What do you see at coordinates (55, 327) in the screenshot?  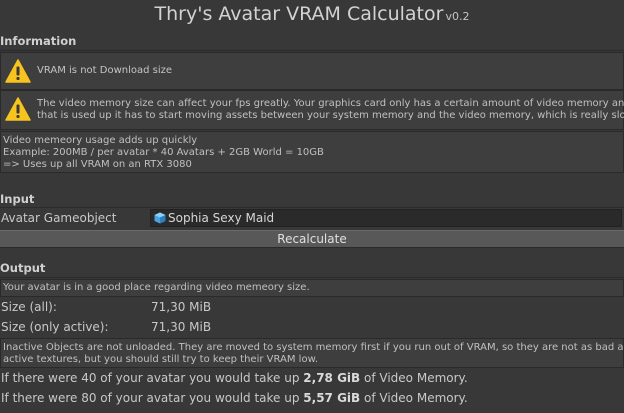 I see `size-active-label: Size (only active):` at bounding box center [55, 327].